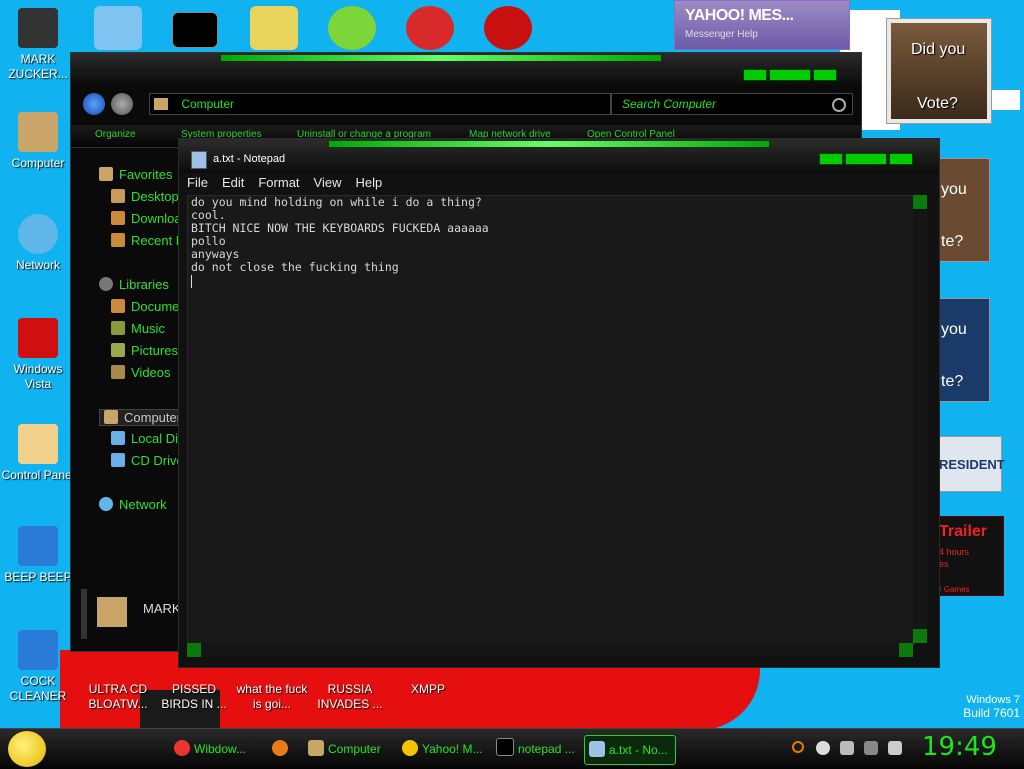  What do you see at coordinates (38, 141) in the screenshot?
I see `desktop-icon-computer: Computer` at bounding box center [38, 141].